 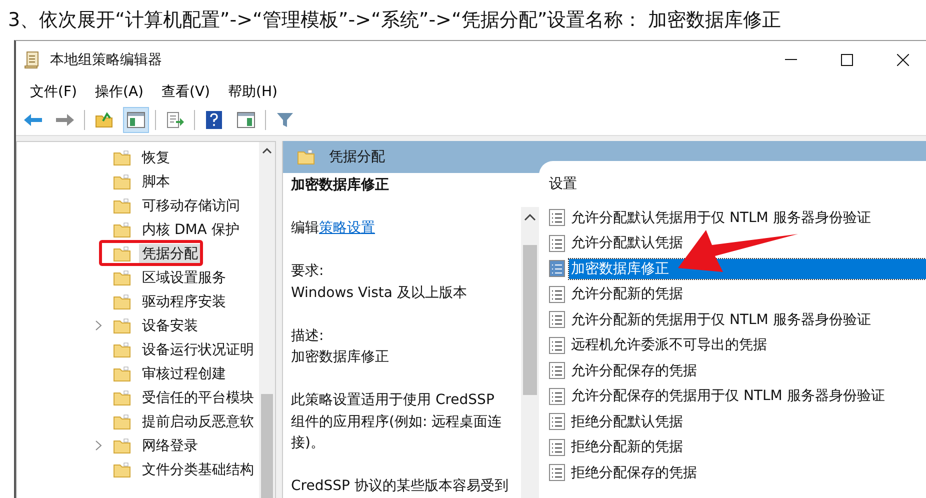 I want to click on column-header: 设置, so click(x=563, y=184).